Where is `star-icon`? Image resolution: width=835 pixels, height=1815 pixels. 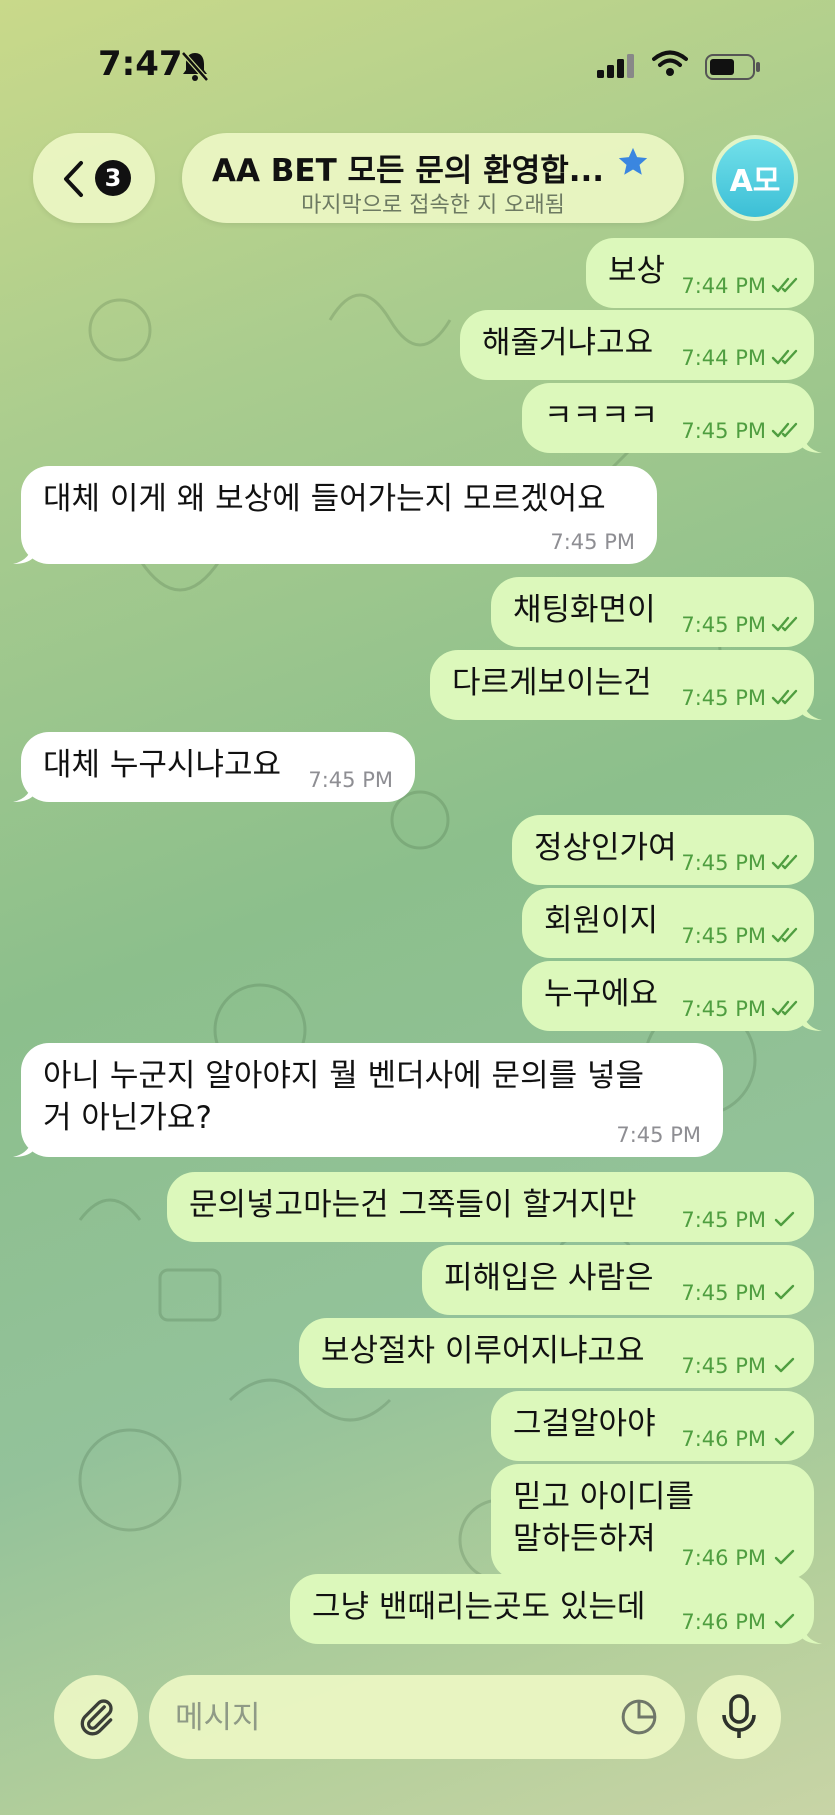 star-icon is located at coordinates (633, 161).